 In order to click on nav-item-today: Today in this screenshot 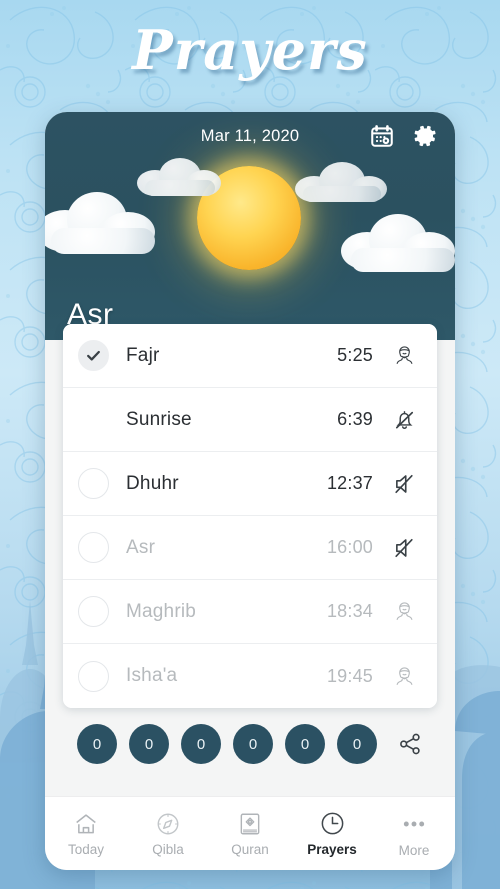, I will do `click(86, 833)`.